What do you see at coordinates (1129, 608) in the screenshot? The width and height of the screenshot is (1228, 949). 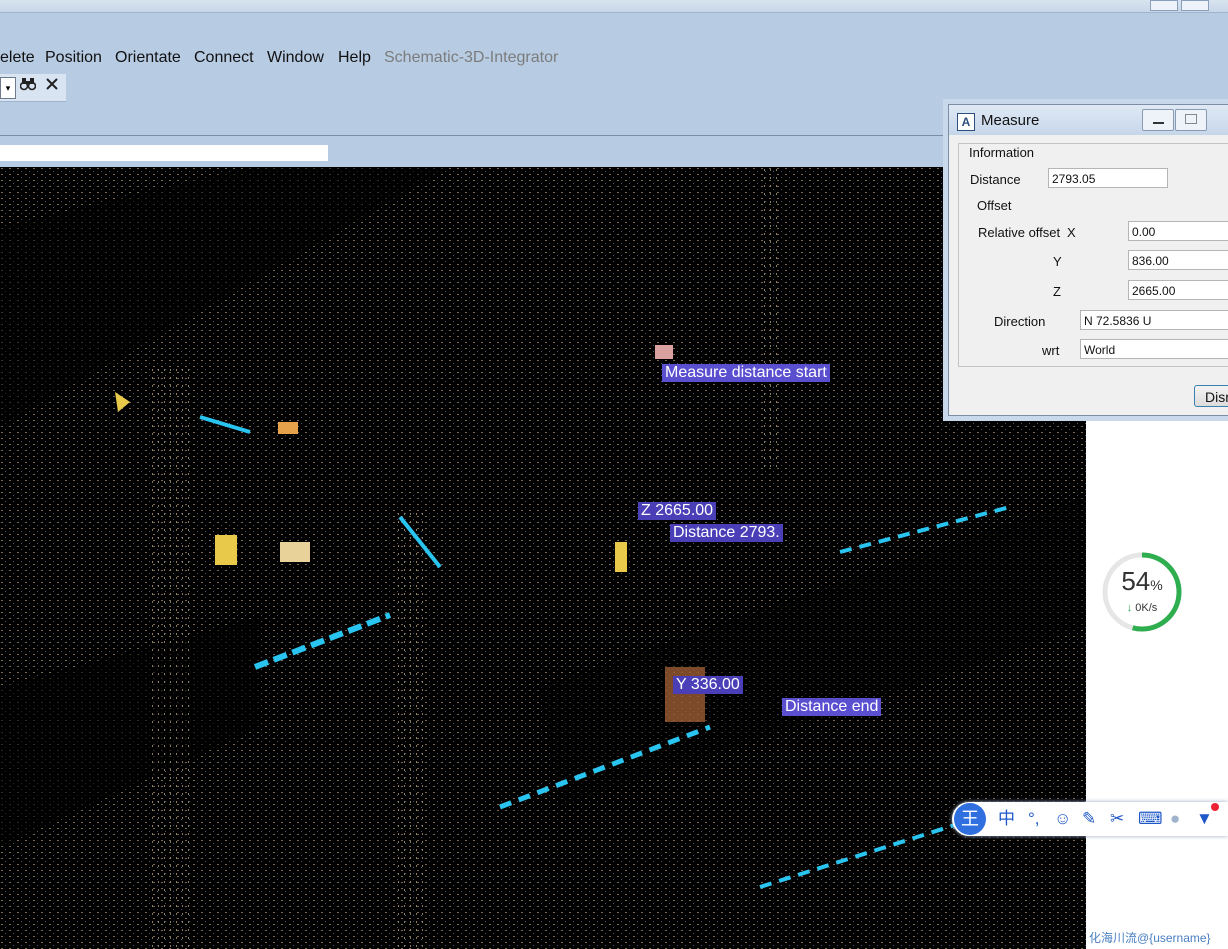 I see `arrow-down-icon: ↓` at bounding box center [1129, 608].